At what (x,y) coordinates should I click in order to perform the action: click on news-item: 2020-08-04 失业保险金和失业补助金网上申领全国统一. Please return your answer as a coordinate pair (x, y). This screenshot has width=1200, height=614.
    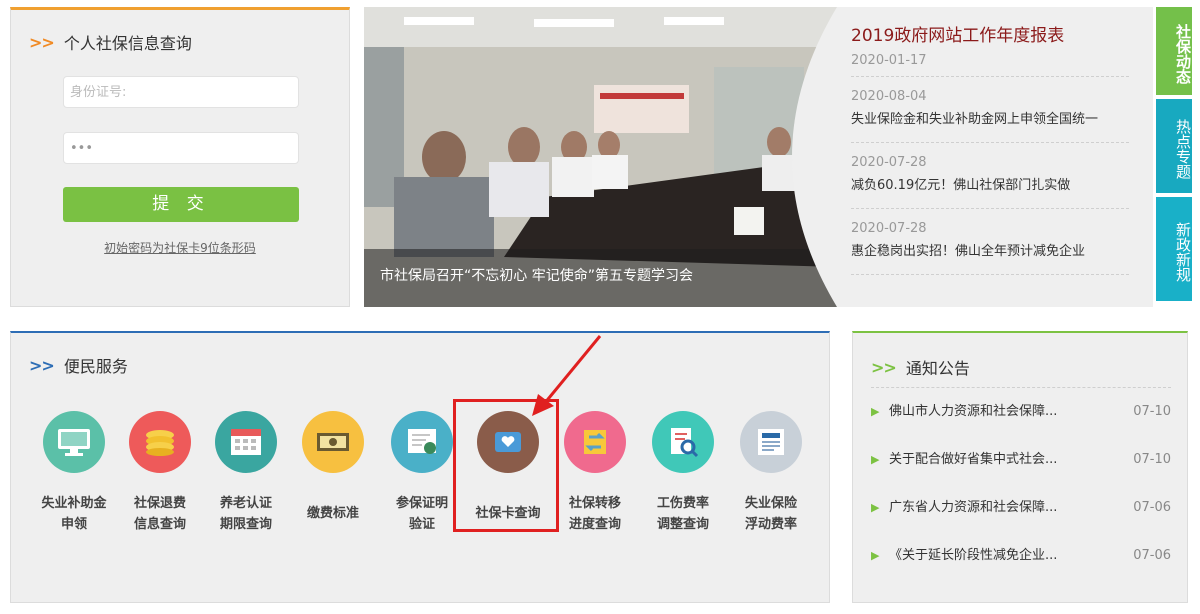
    Looking at the image, I should click on (990, 110).